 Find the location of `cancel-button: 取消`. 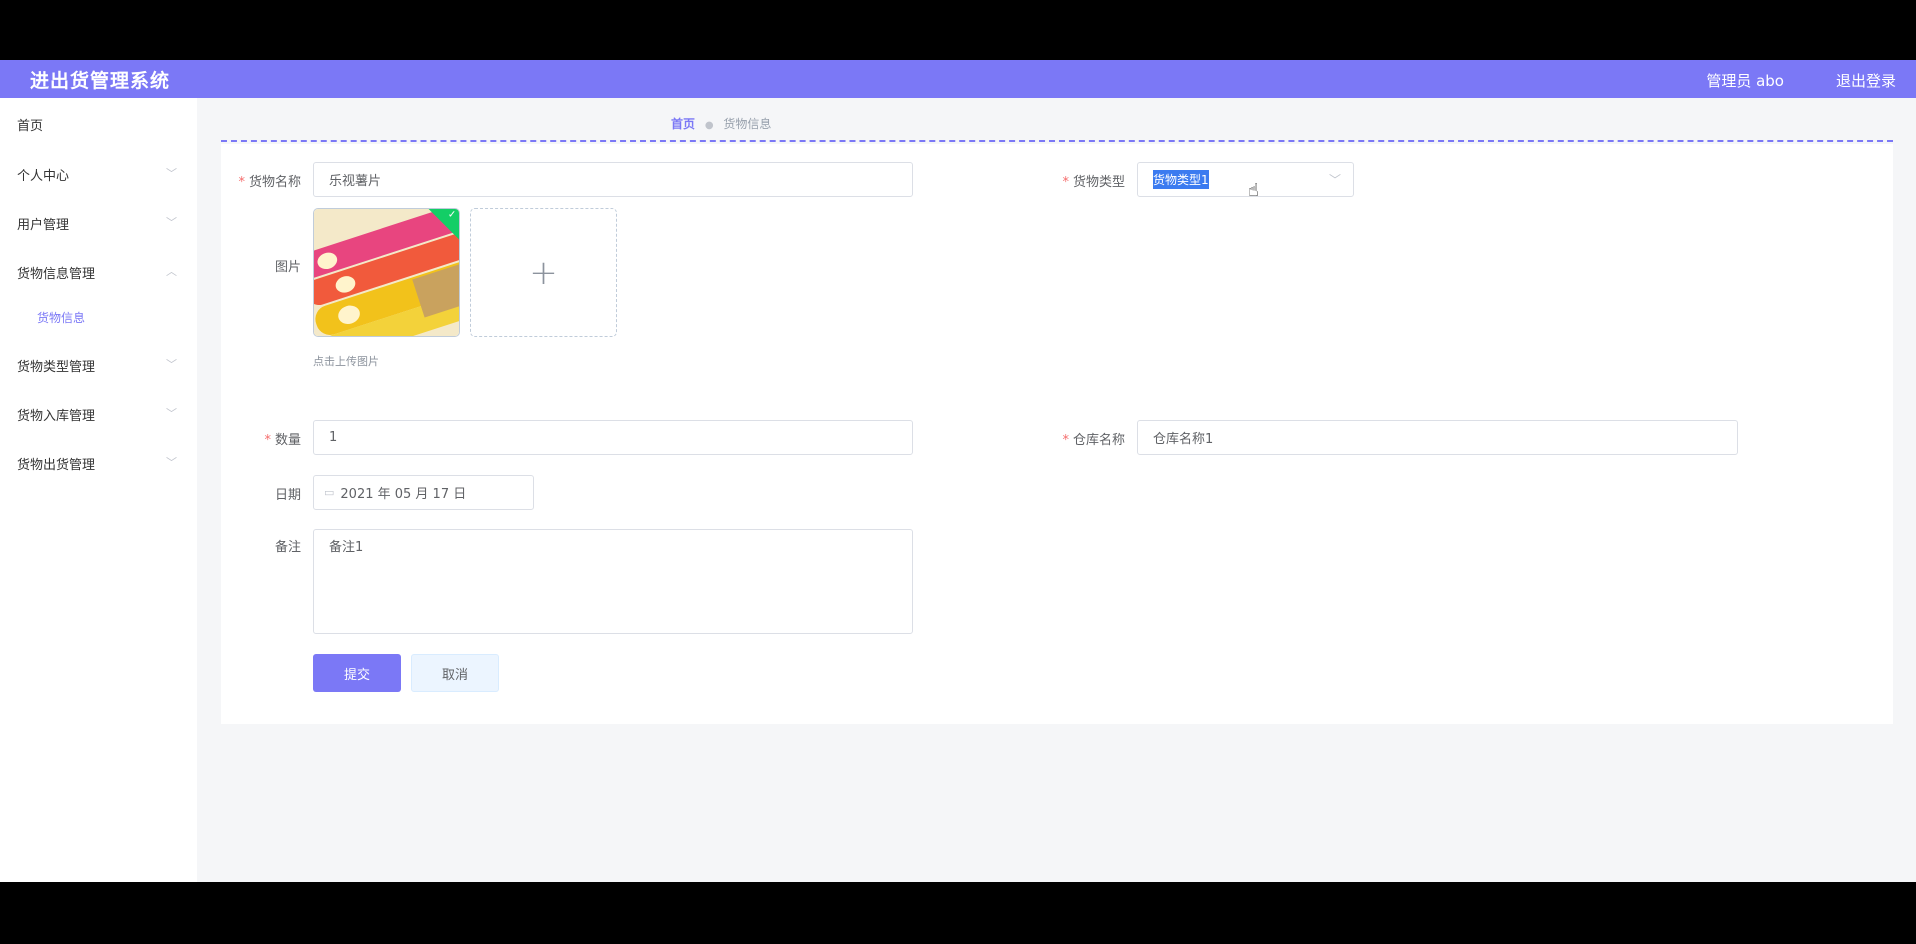

cancel-button: 取消 is located at coordinates (455, 673).